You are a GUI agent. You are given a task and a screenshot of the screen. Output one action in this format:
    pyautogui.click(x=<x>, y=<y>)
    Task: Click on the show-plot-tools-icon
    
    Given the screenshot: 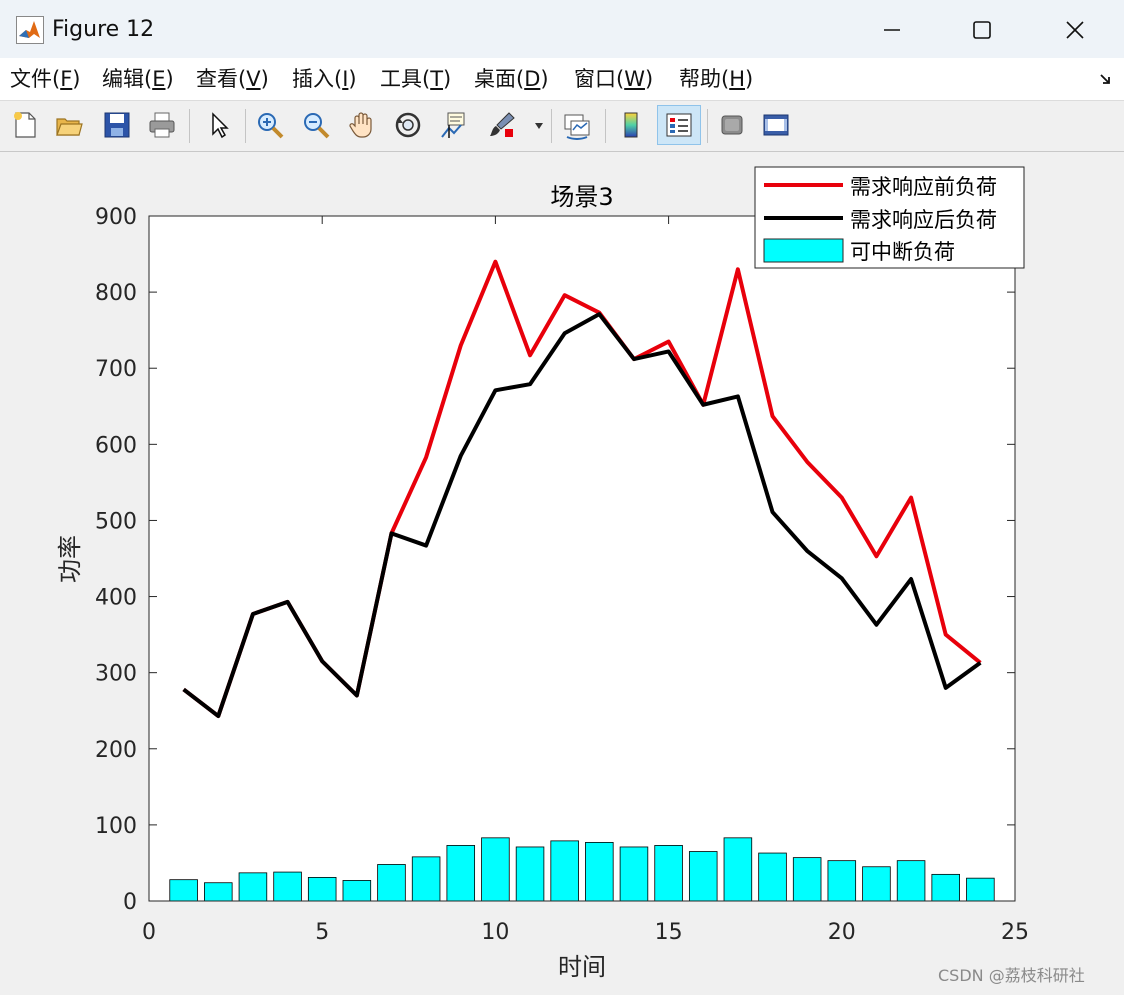 What is the action you would take?
    pyautogui.click(x=776, y=125)
    